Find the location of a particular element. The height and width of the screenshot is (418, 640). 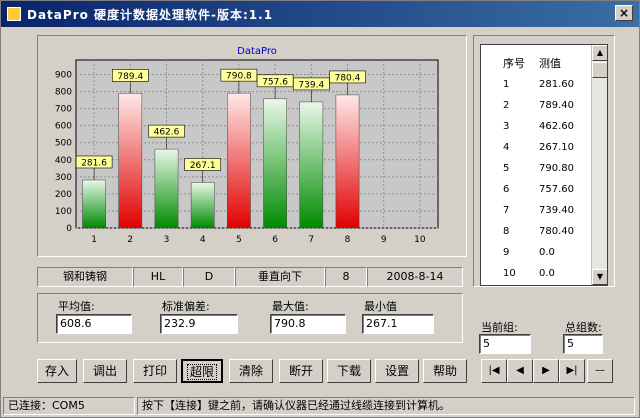

over-limit-button: 超限 is located at coordinates (202, 371).